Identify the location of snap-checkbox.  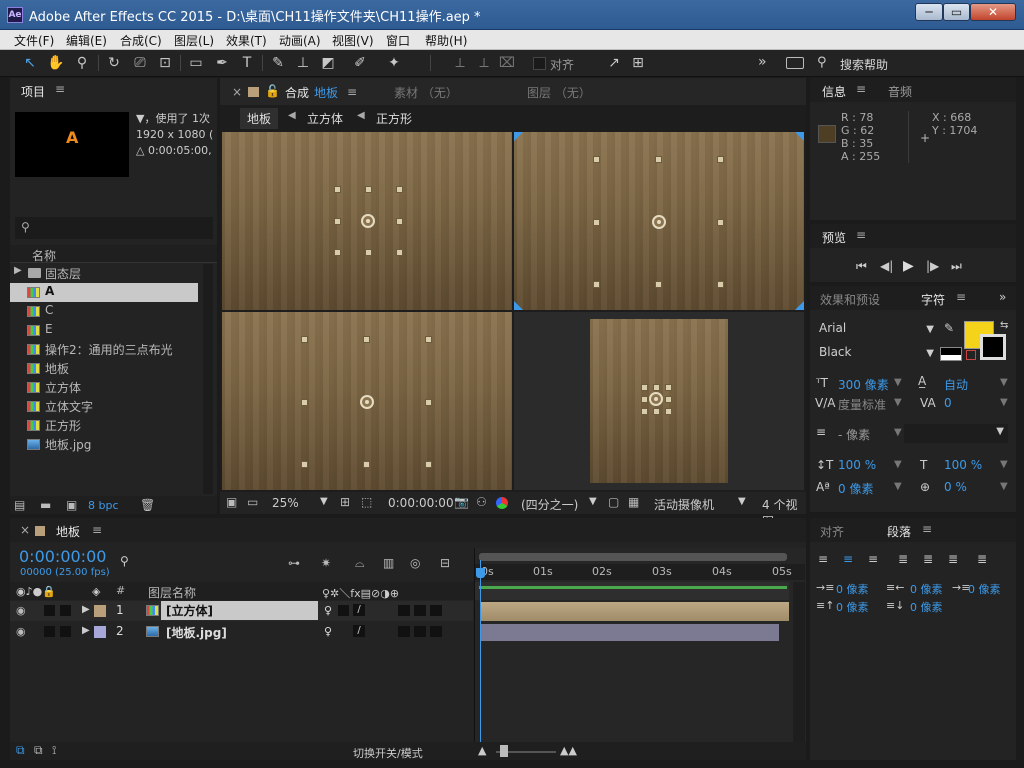
(539, 63).